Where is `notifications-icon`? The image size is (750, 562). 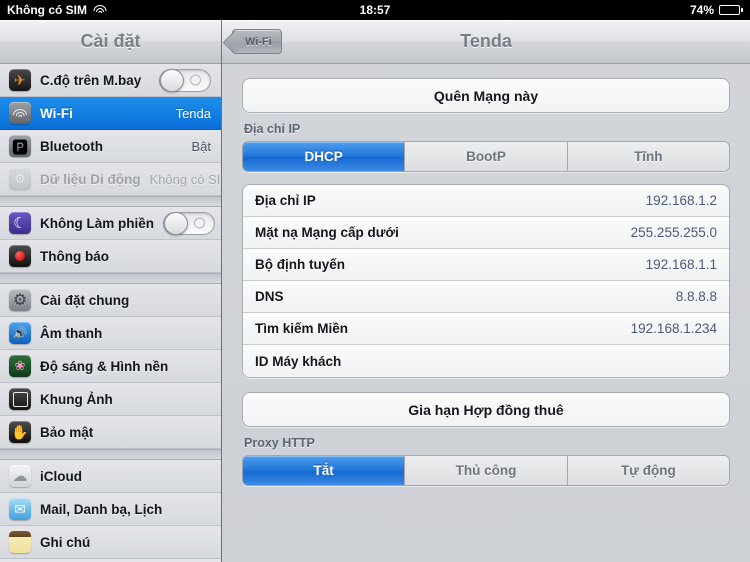 notifications-icon is located at coordinates (20, 256).